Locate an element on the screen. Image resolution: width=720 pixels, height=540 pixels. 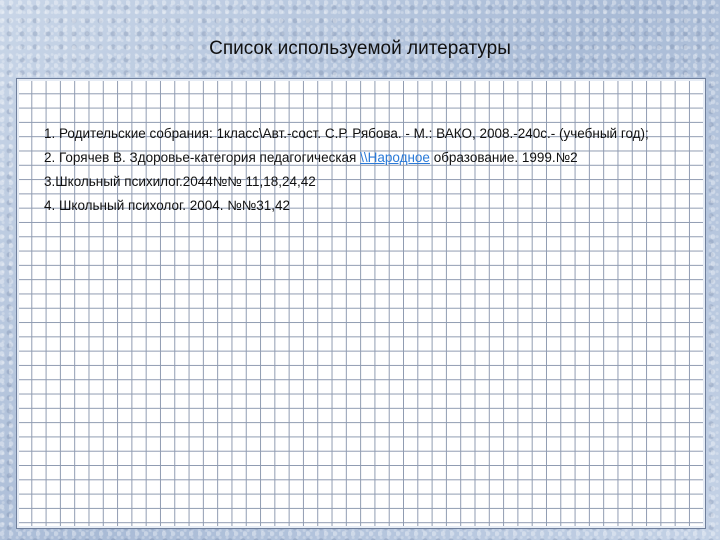
reference-2-link: \\Народное is located at coordinates (395, 157).